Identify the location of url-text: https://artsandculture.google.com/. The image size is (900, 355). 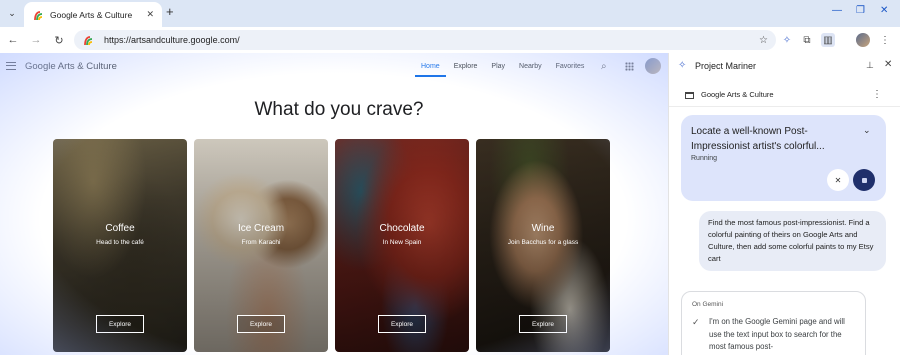
(431, 40).